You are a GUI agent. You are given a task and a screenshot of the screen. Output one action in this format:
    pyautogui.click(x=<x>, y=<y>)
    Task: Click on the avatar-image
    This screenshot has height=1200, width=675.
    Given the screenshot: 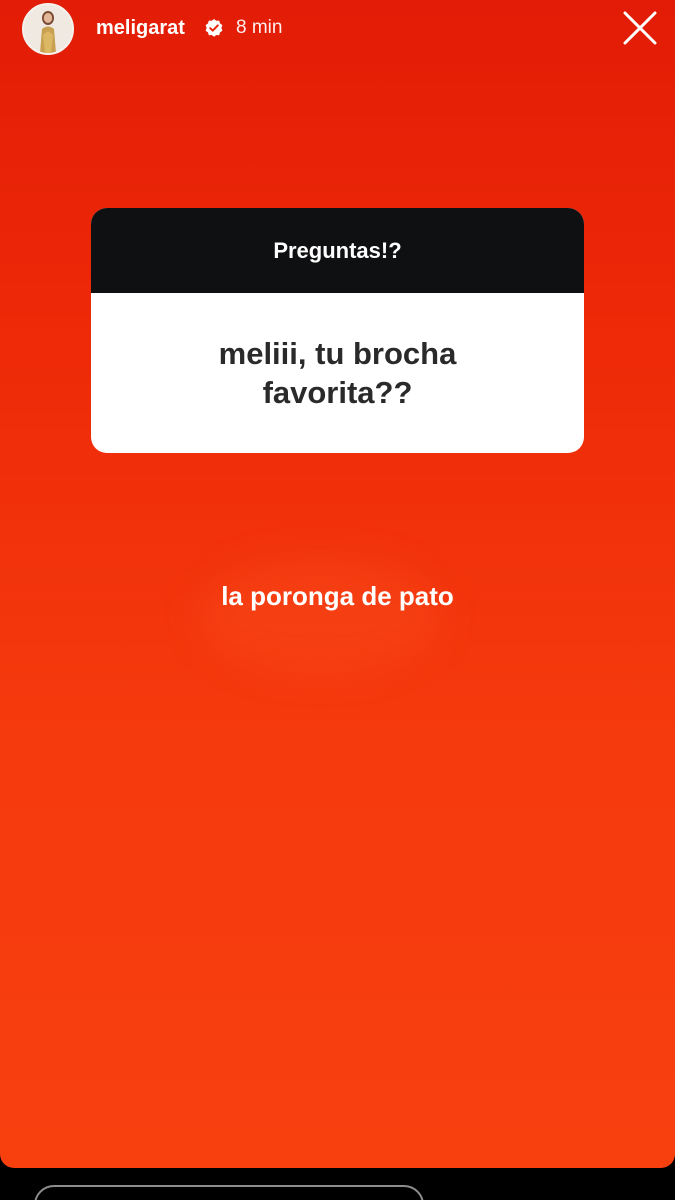 What is the action you would take?
    pyautogui.click(x=48, y=29)
    